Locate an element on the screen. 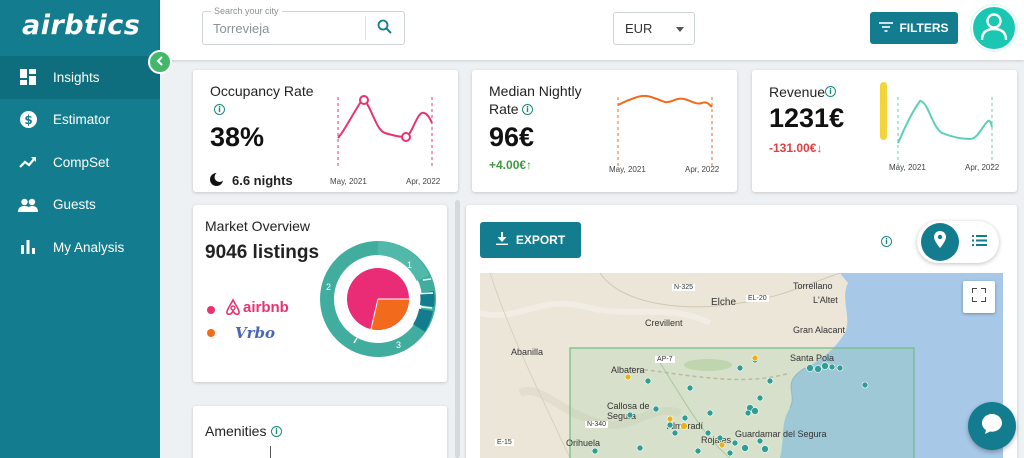 The width and height of the screenshot is (1024, 458). trending-up-icon is located at coordinates (28, 162).